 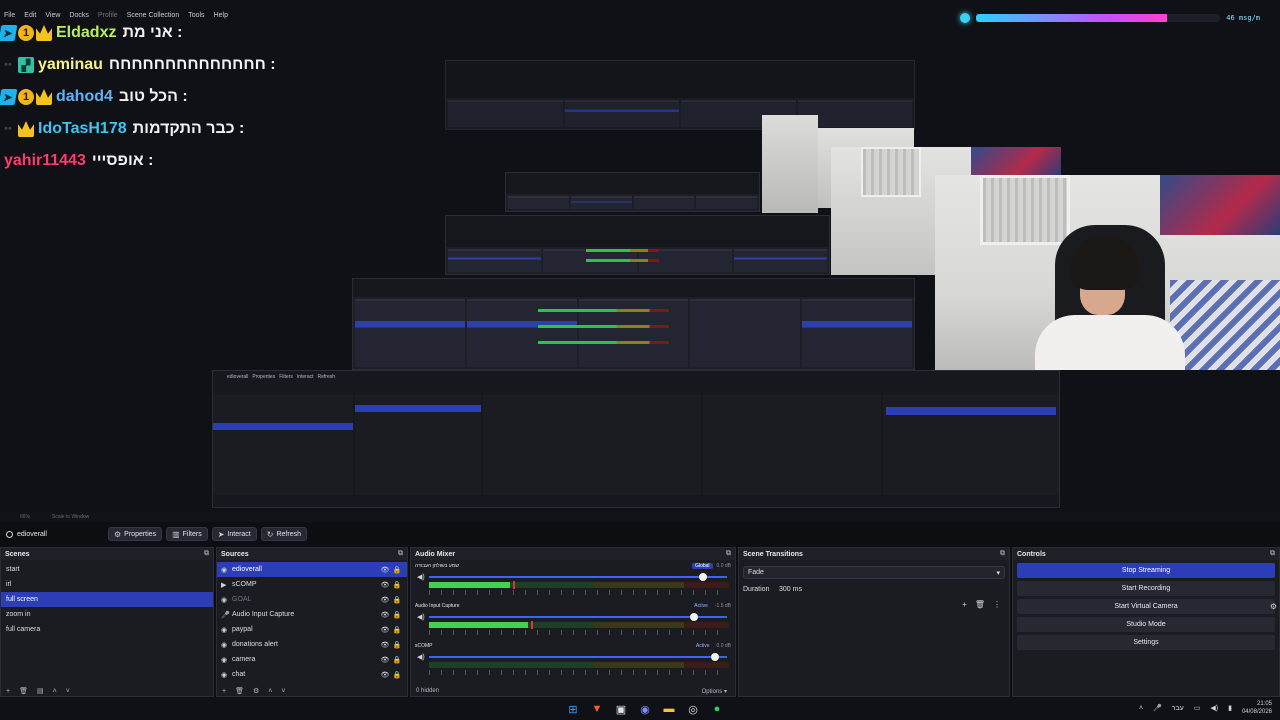 I want to click on brave-icon: ▼, so click(x=597, y=709).